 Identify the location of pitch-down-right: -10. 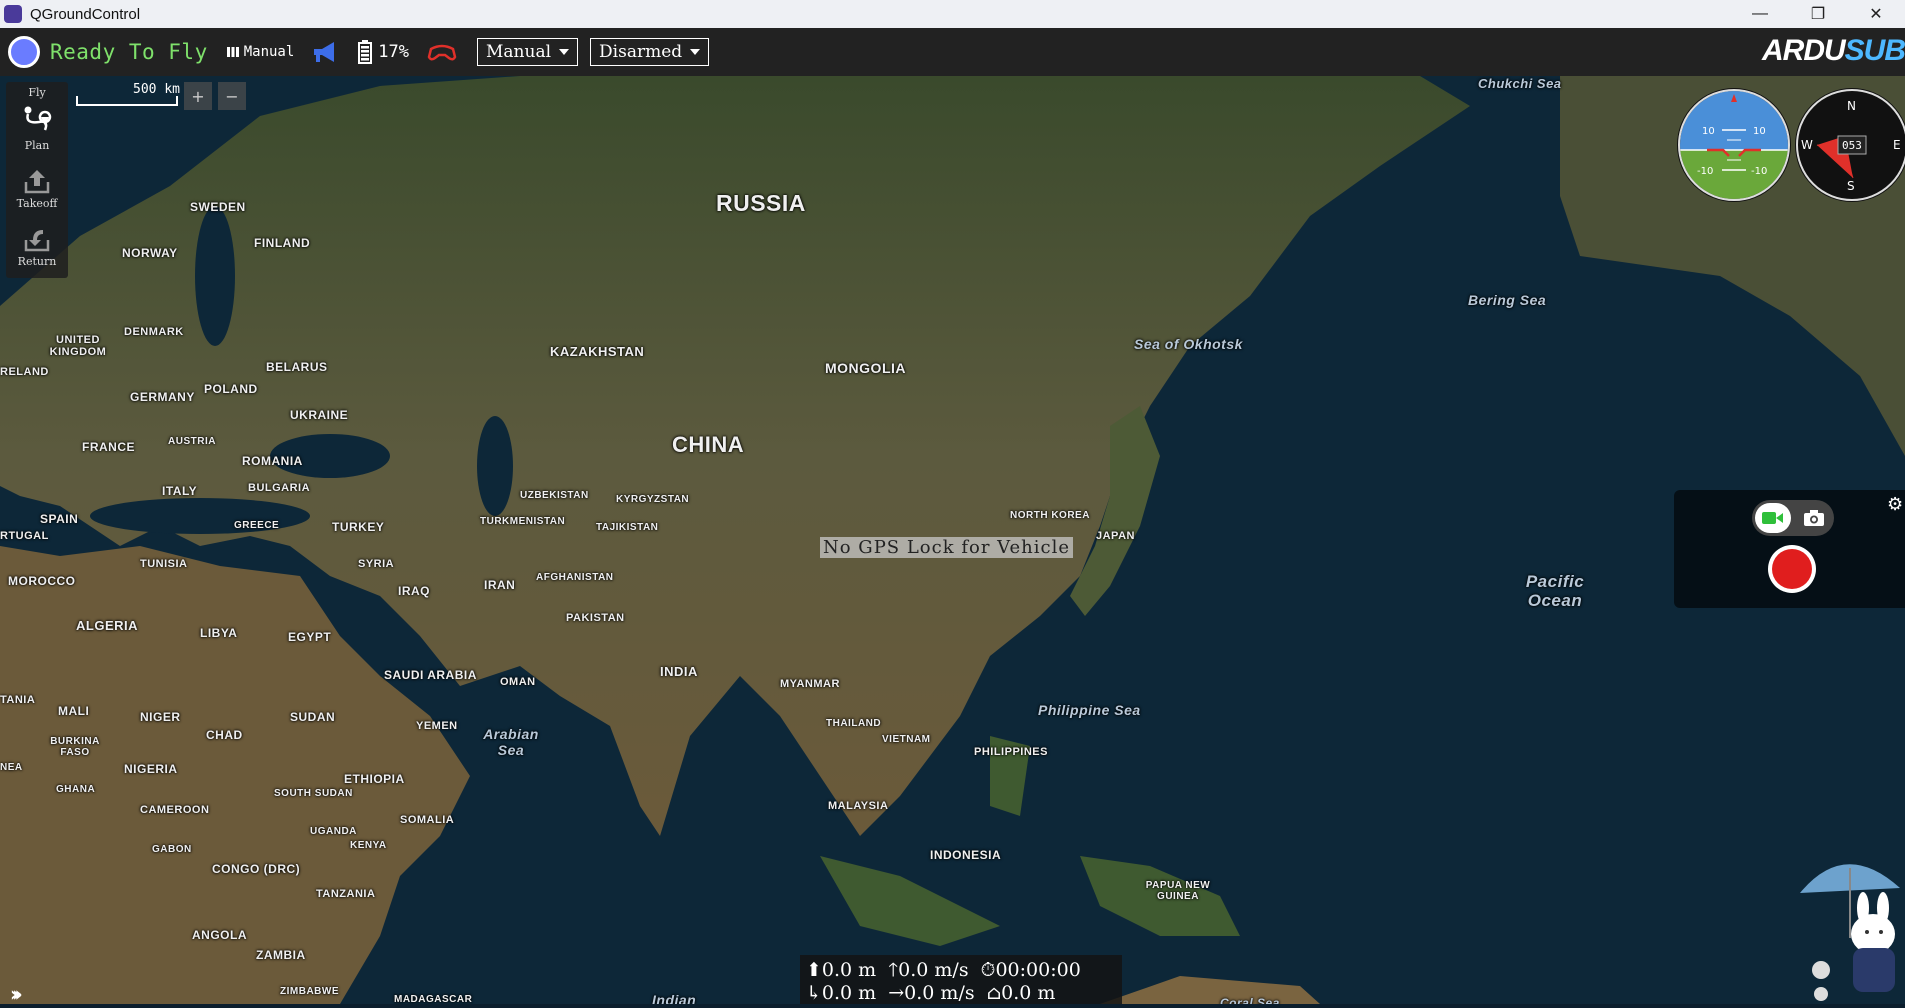
(1759, 171).